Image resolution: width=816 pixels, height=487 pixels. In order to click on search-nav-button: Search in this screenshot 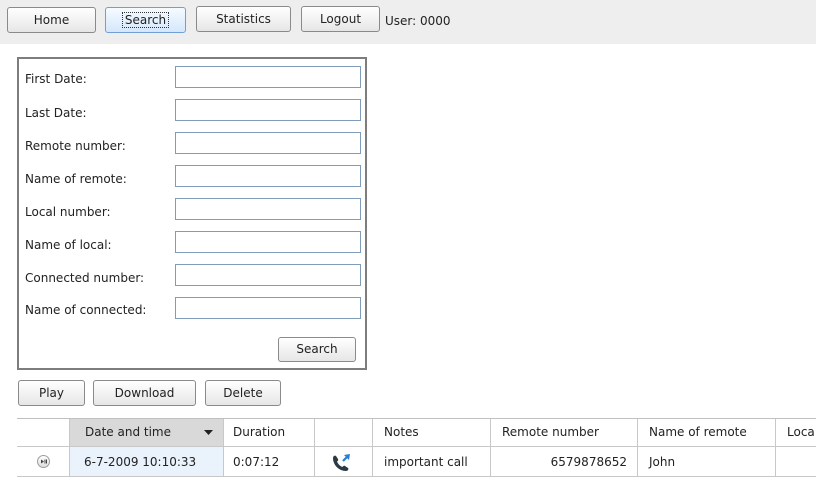, I will do `click(145, 20)`.